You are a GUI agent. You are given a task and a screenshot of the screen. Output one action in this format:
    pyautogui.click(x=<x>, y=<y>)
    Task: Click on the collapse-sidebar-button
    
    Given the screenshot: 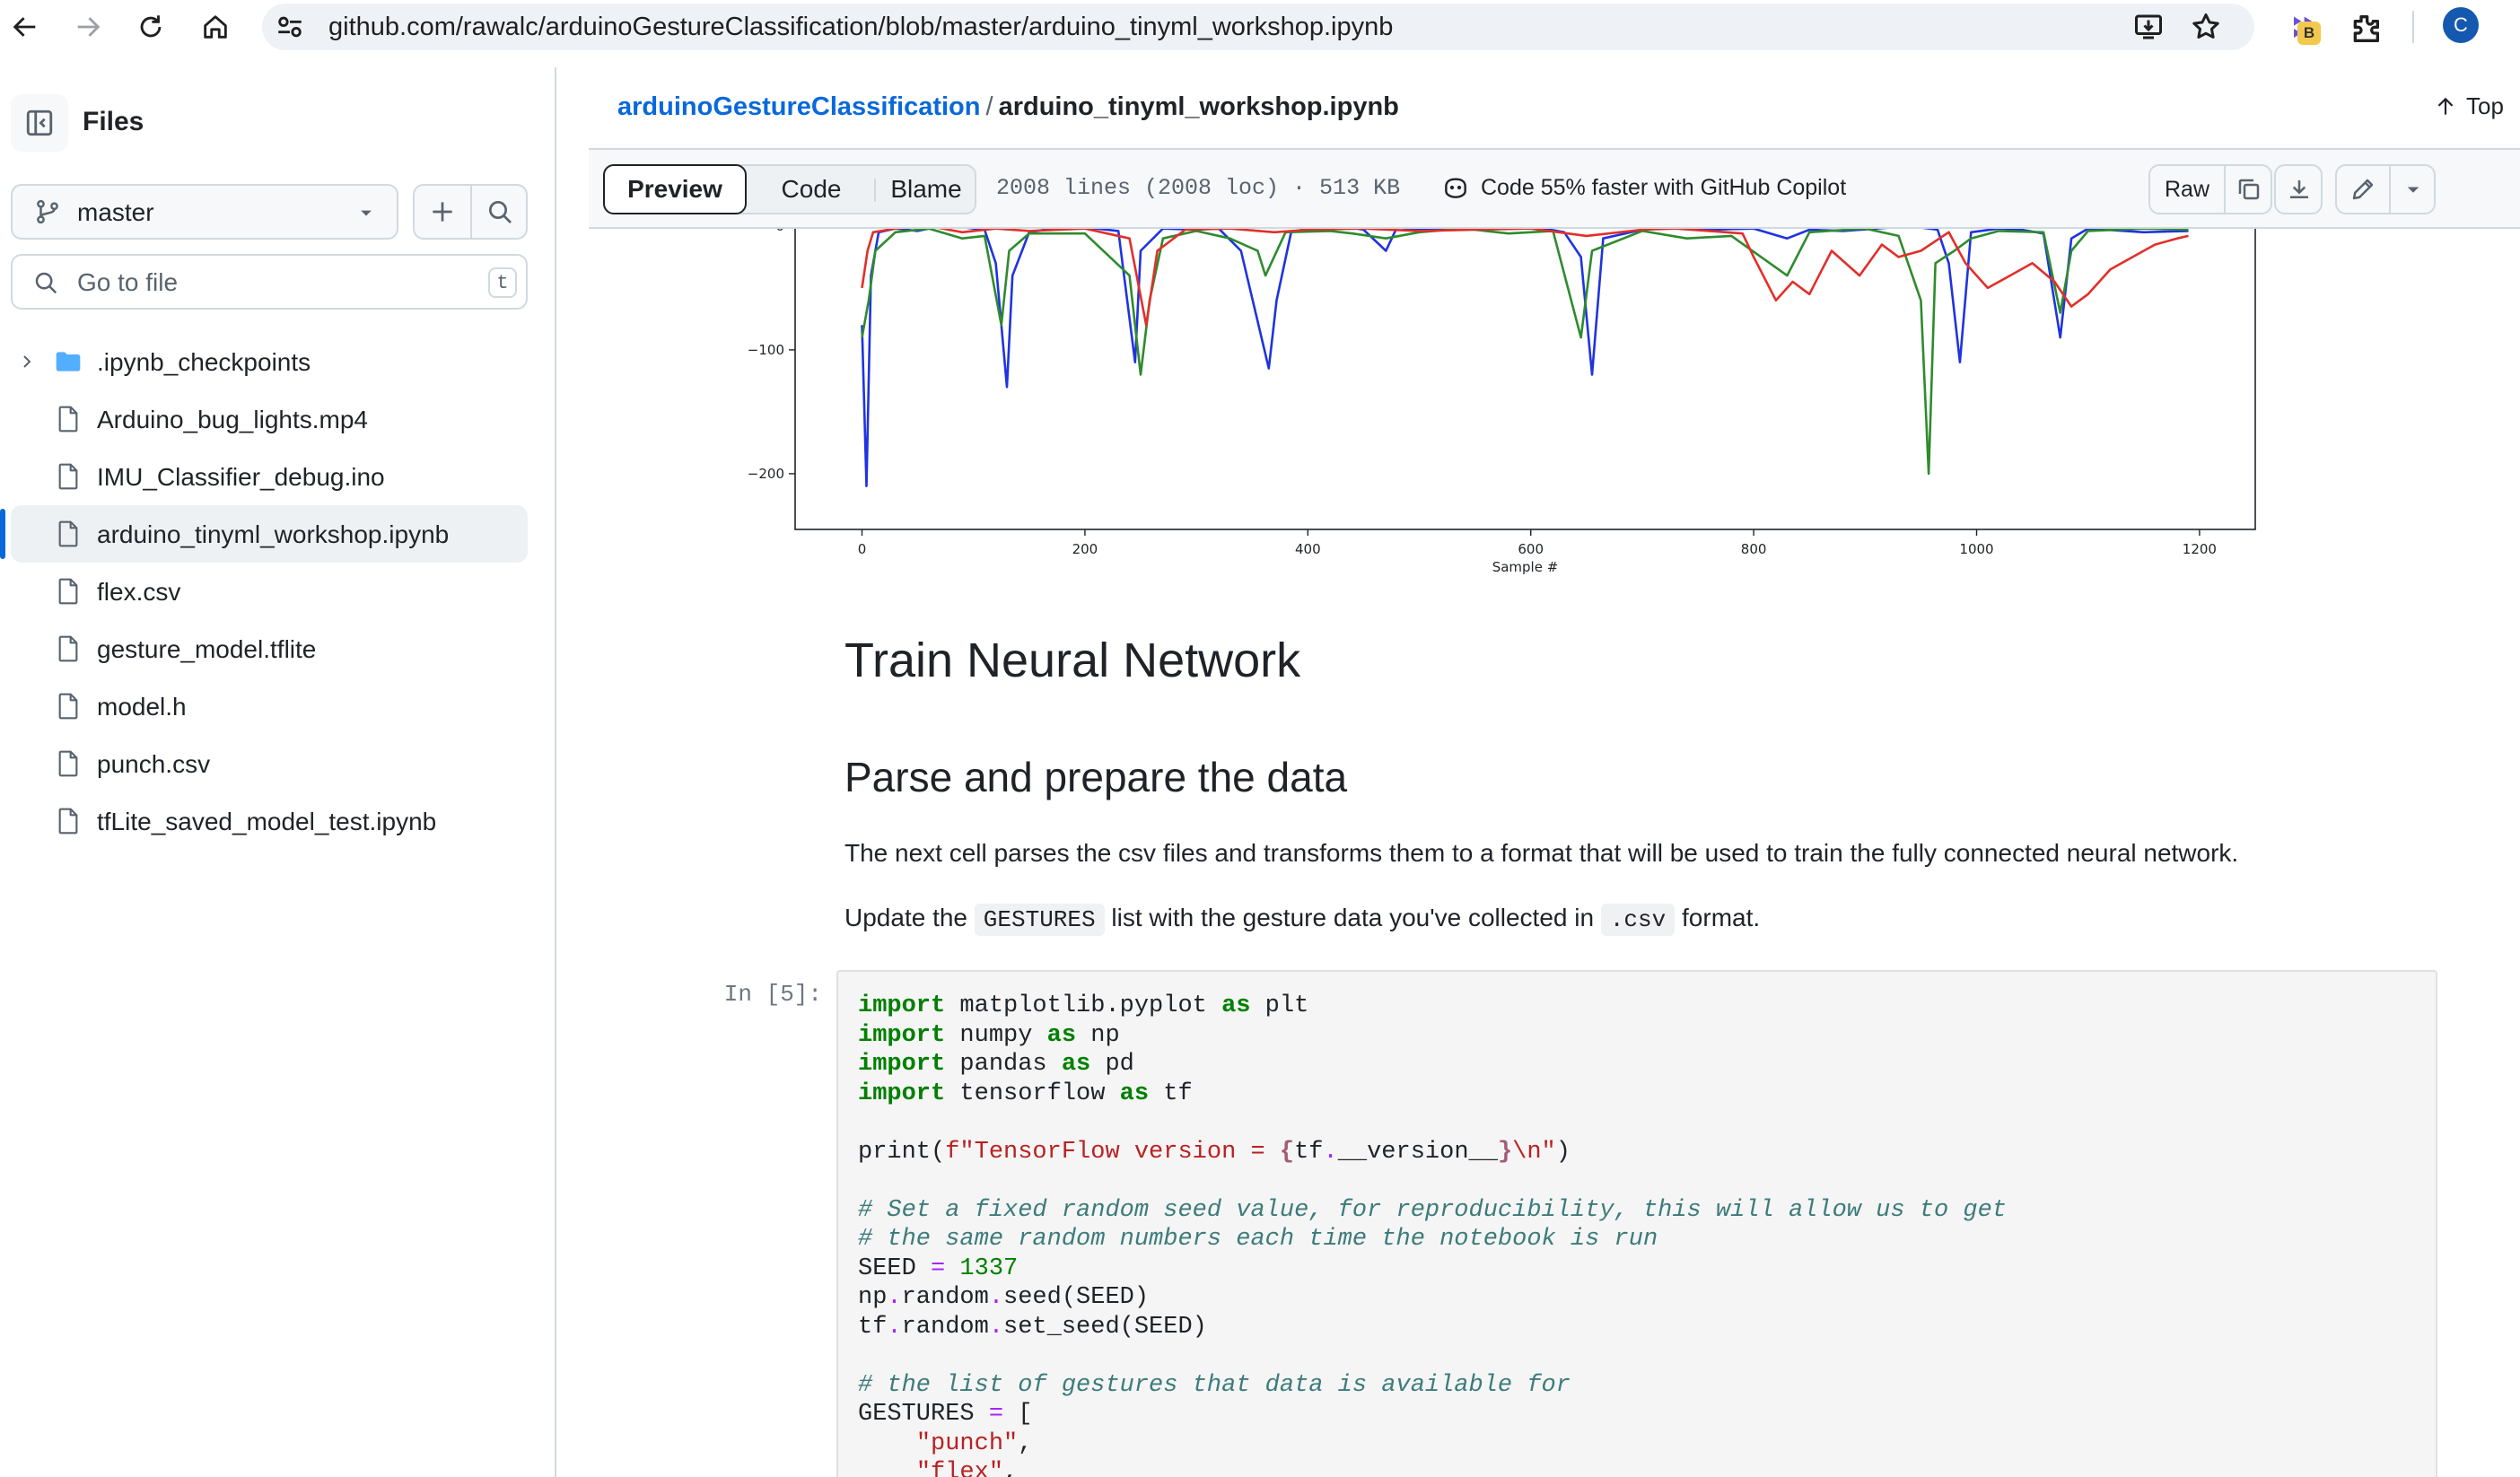 What is the action you would take?
    pyautogui.click(x=39, y=123)
    